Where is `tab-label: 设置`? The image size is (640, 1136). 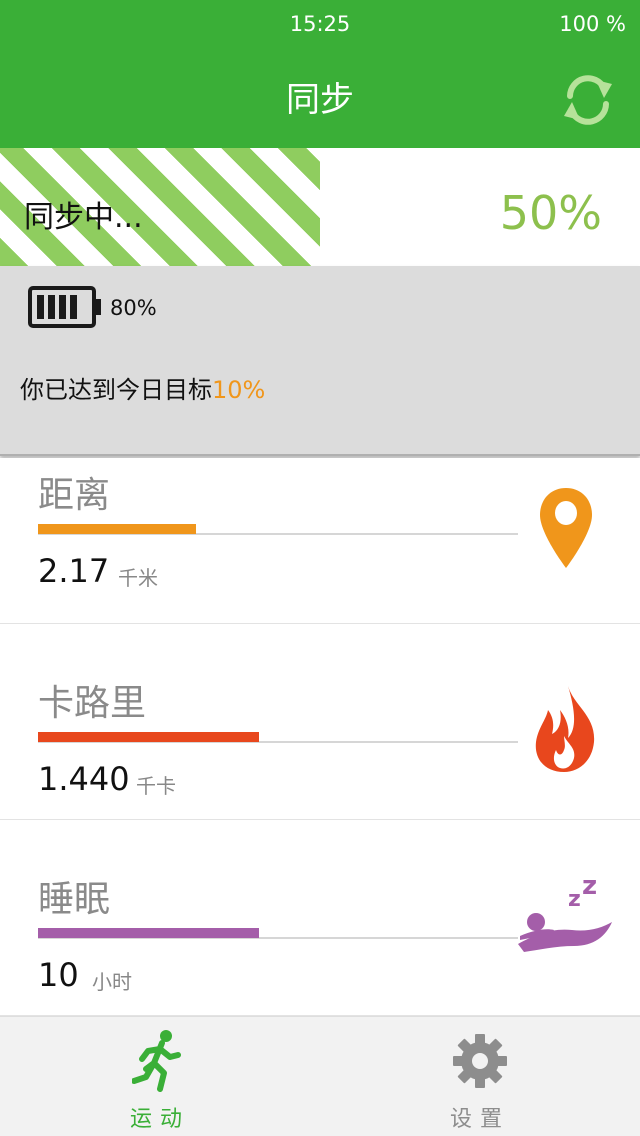
tab-label: 设置 is located at coordinates (479, 1119).